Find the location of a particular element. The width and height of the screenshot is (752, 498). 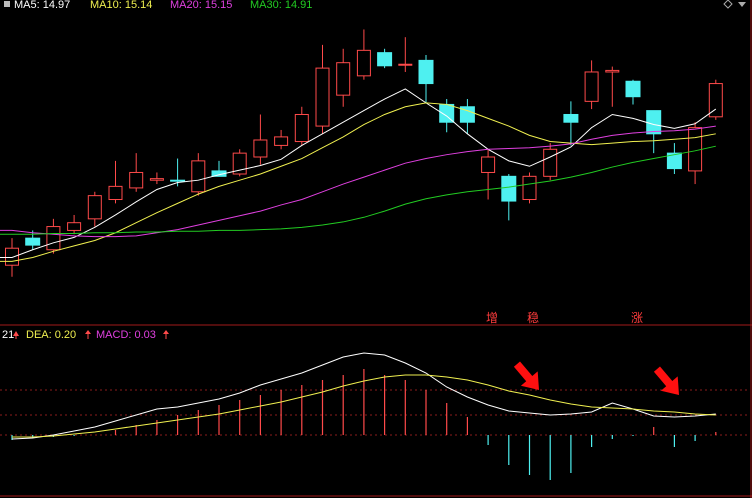

annotation-label: 稳 is located at coordinates (533, 317).